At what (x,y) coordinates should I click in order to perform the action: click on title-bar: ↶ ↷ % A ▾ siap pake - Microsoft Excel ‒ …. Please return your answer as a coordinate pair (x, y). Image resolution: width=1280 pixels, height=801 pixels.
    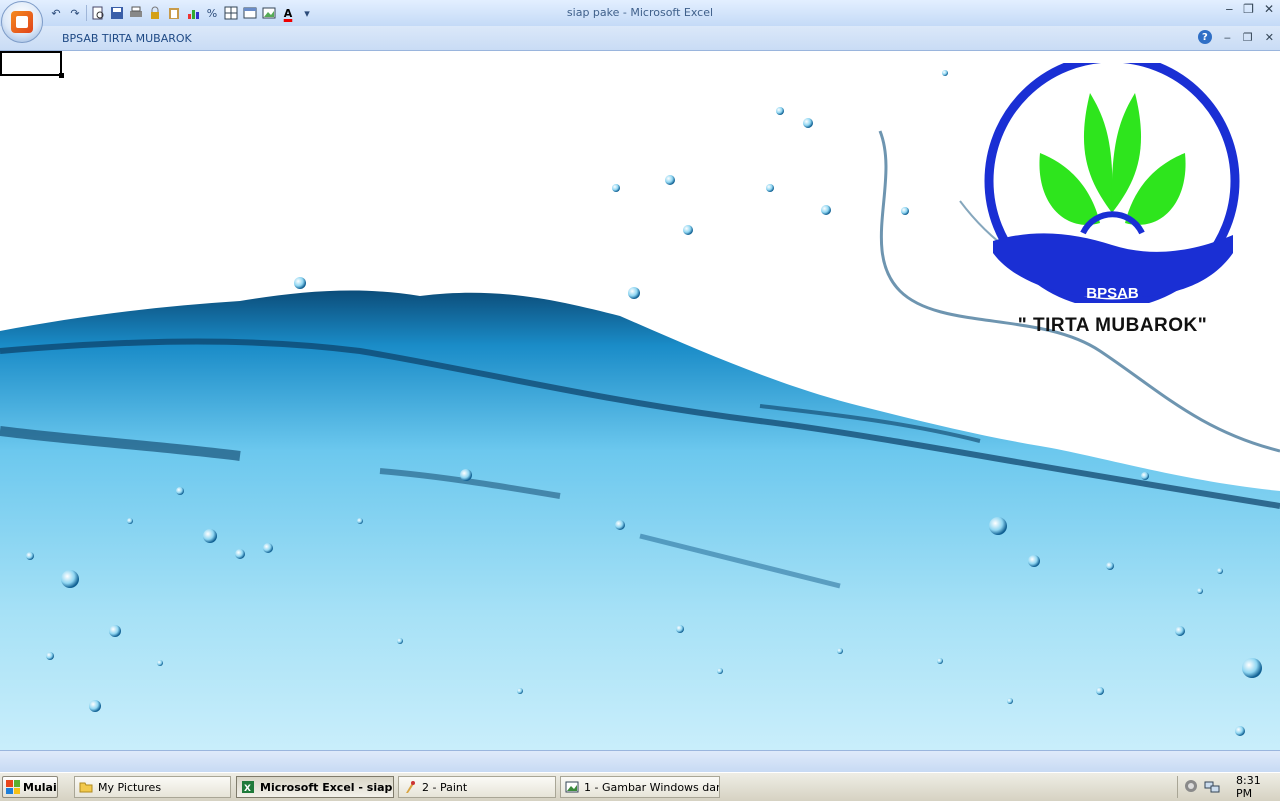
    Looking at the image, I should click on (640, 13).